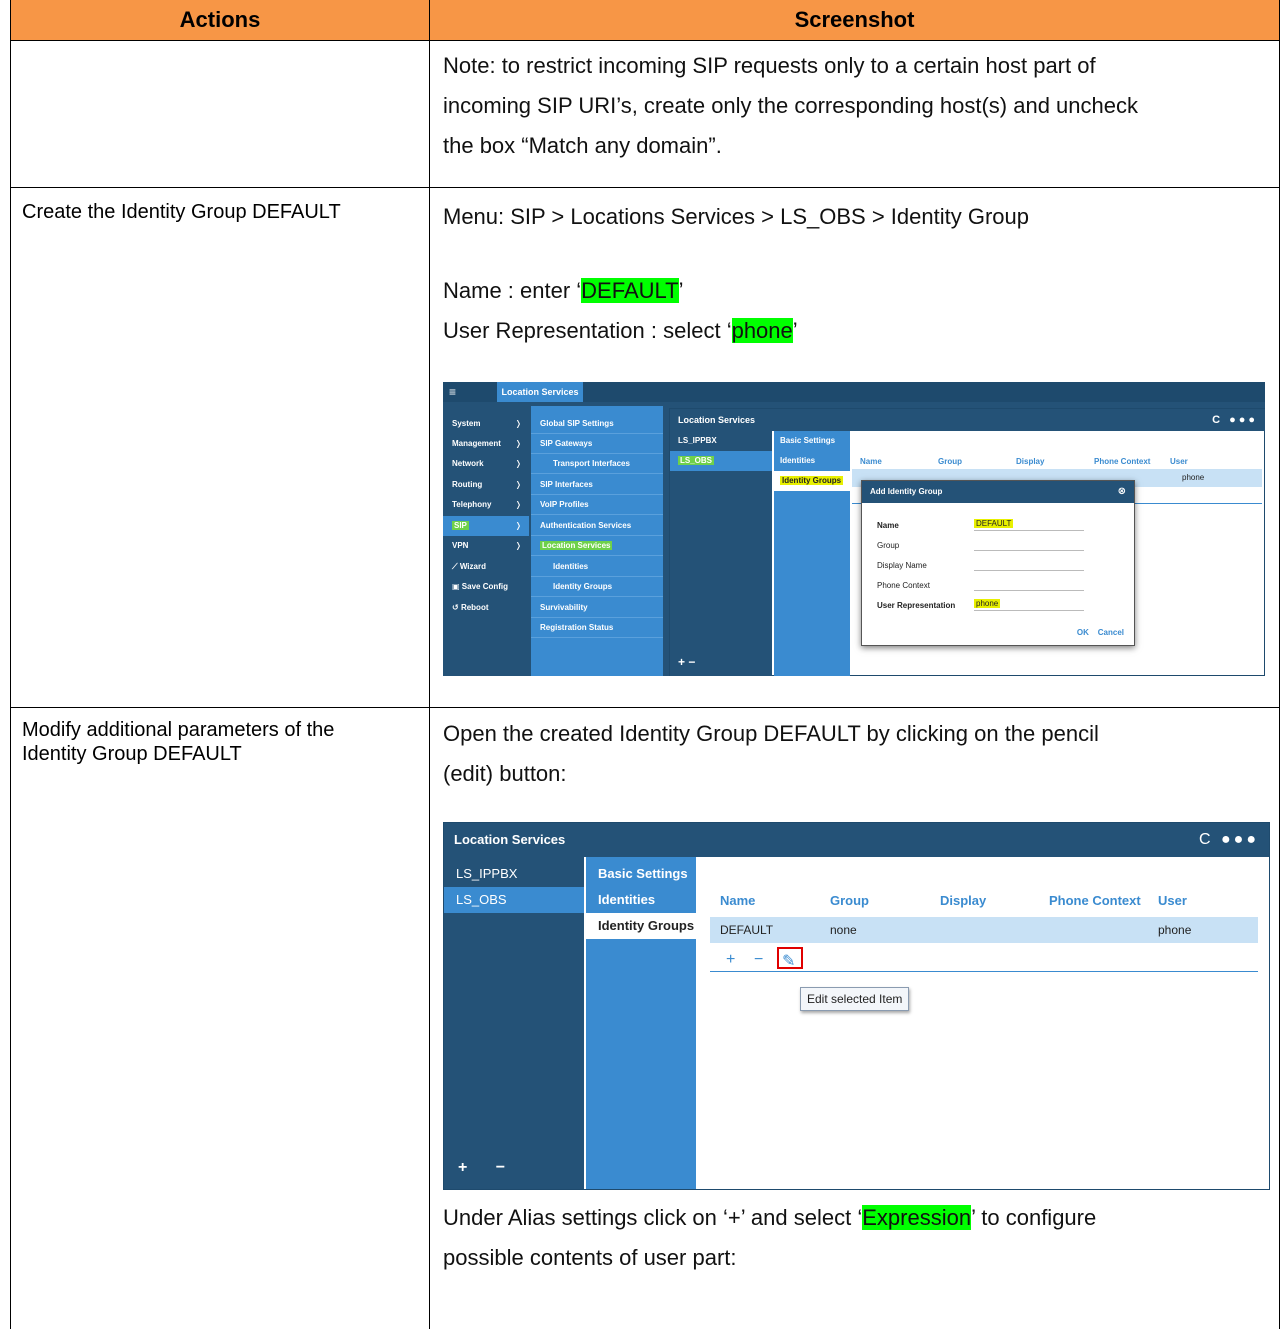  What do you see at coordinates (456, 607) in the screenshot?
I see `reboot-icon: ↺` at bounding box center [456, 607].